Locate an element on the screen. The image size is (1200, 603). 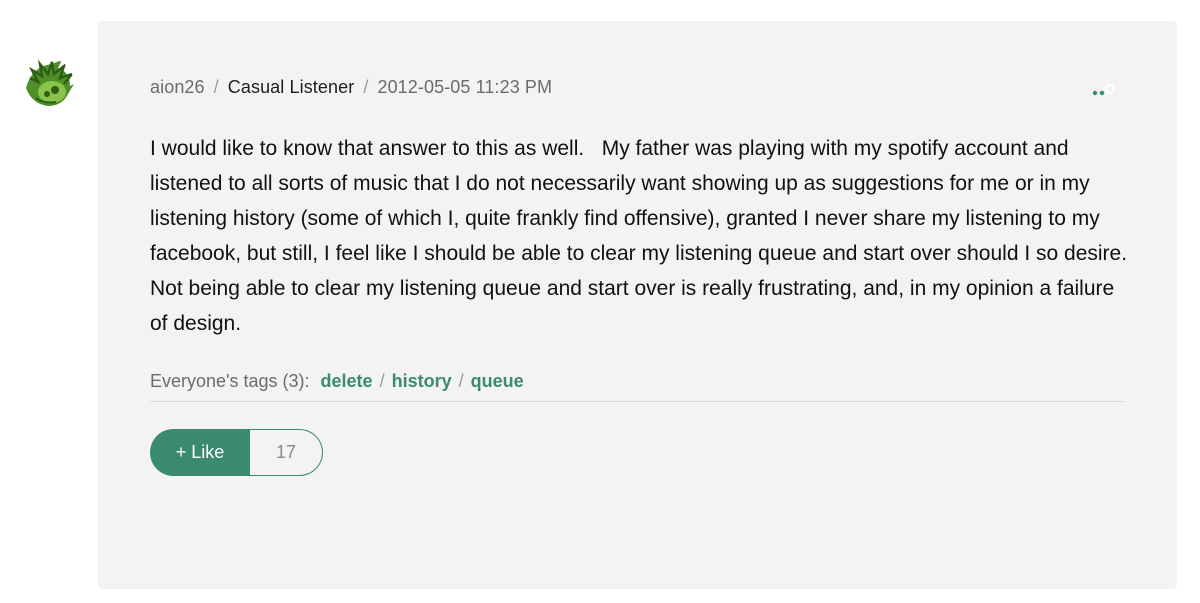
like-control: + Like 17 is located at coordinates (236, 452).